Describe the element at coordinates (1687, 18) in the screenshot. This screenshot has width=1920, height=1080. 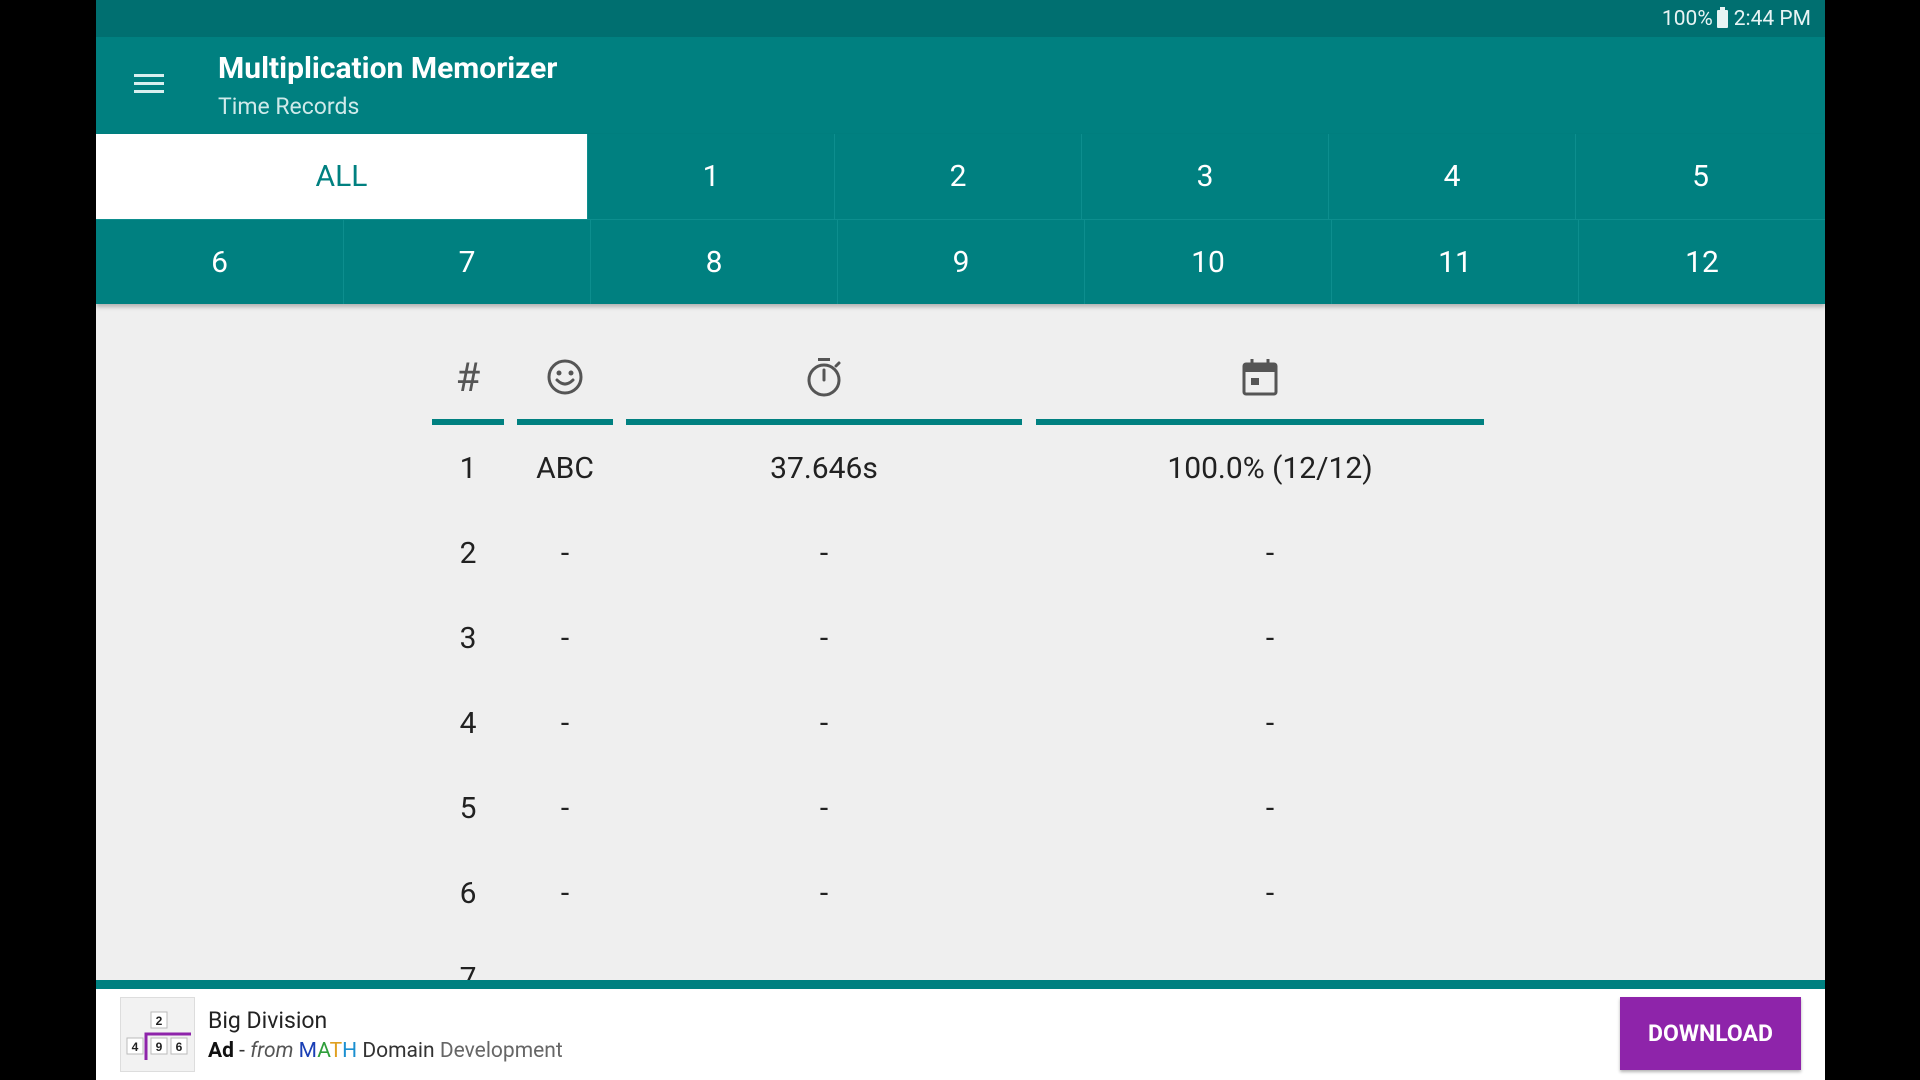
I see `battery-percent: 100%` at that location.